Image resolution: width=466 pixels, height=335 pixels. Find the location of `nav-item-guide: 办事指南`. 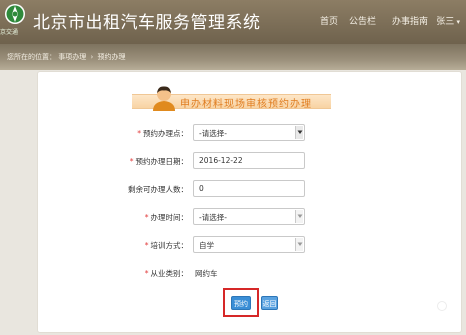

nav-item-guide: 办事指南 is located at coordinates (410, 20).